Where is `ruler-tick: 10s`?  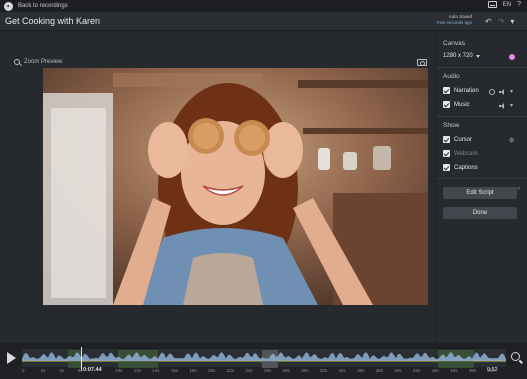 ruler-tick: 10s is located at coordinates (119, 370).